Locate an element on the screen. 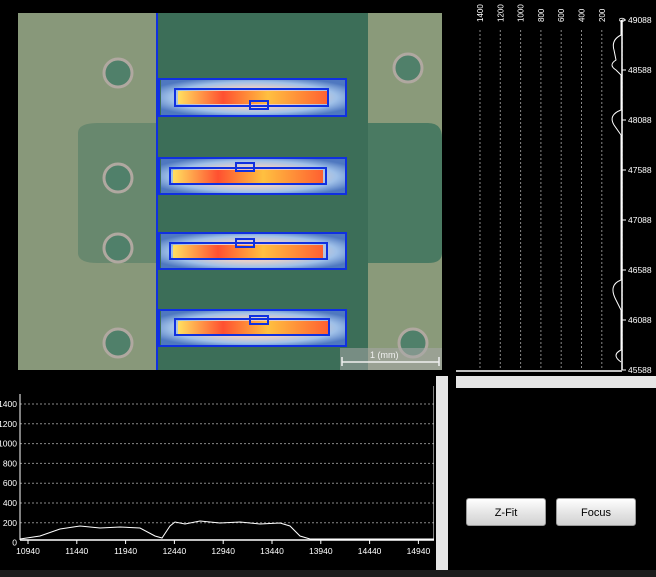  y-tick-label: 1400 is located at coordinates (8, 404).